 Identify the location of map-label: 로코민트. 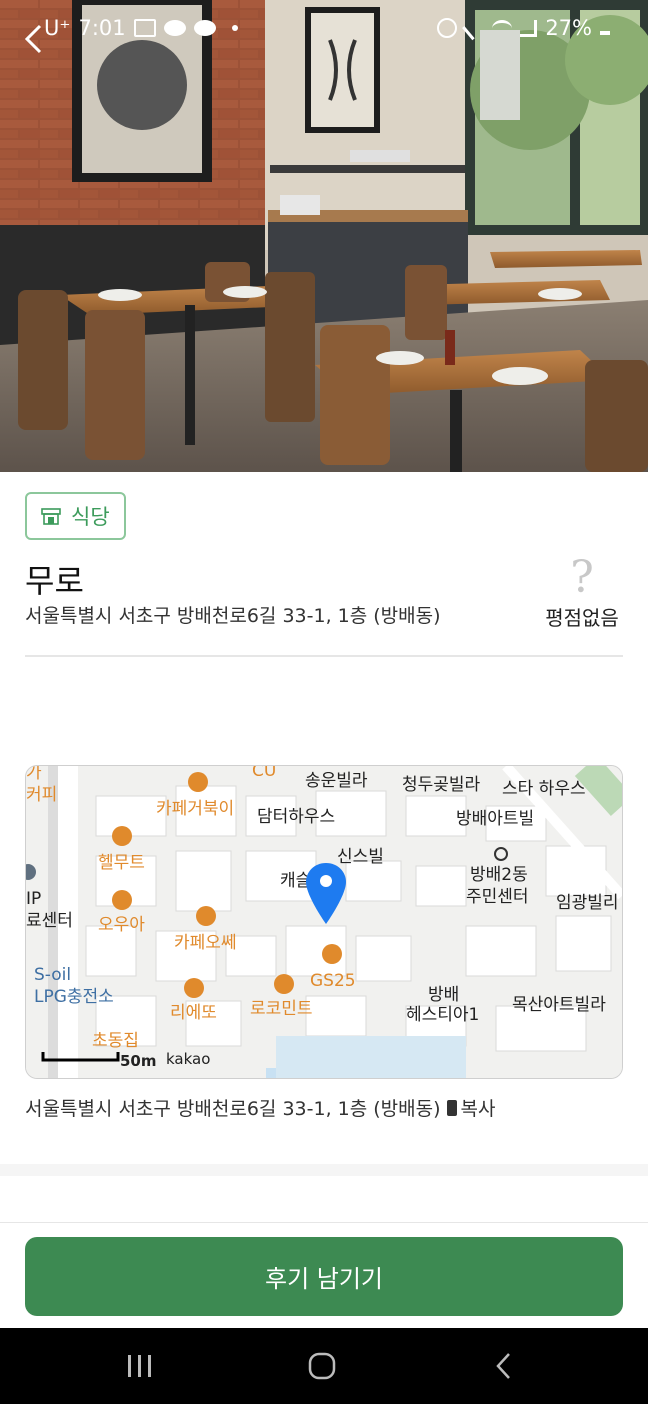
(281, 1009).